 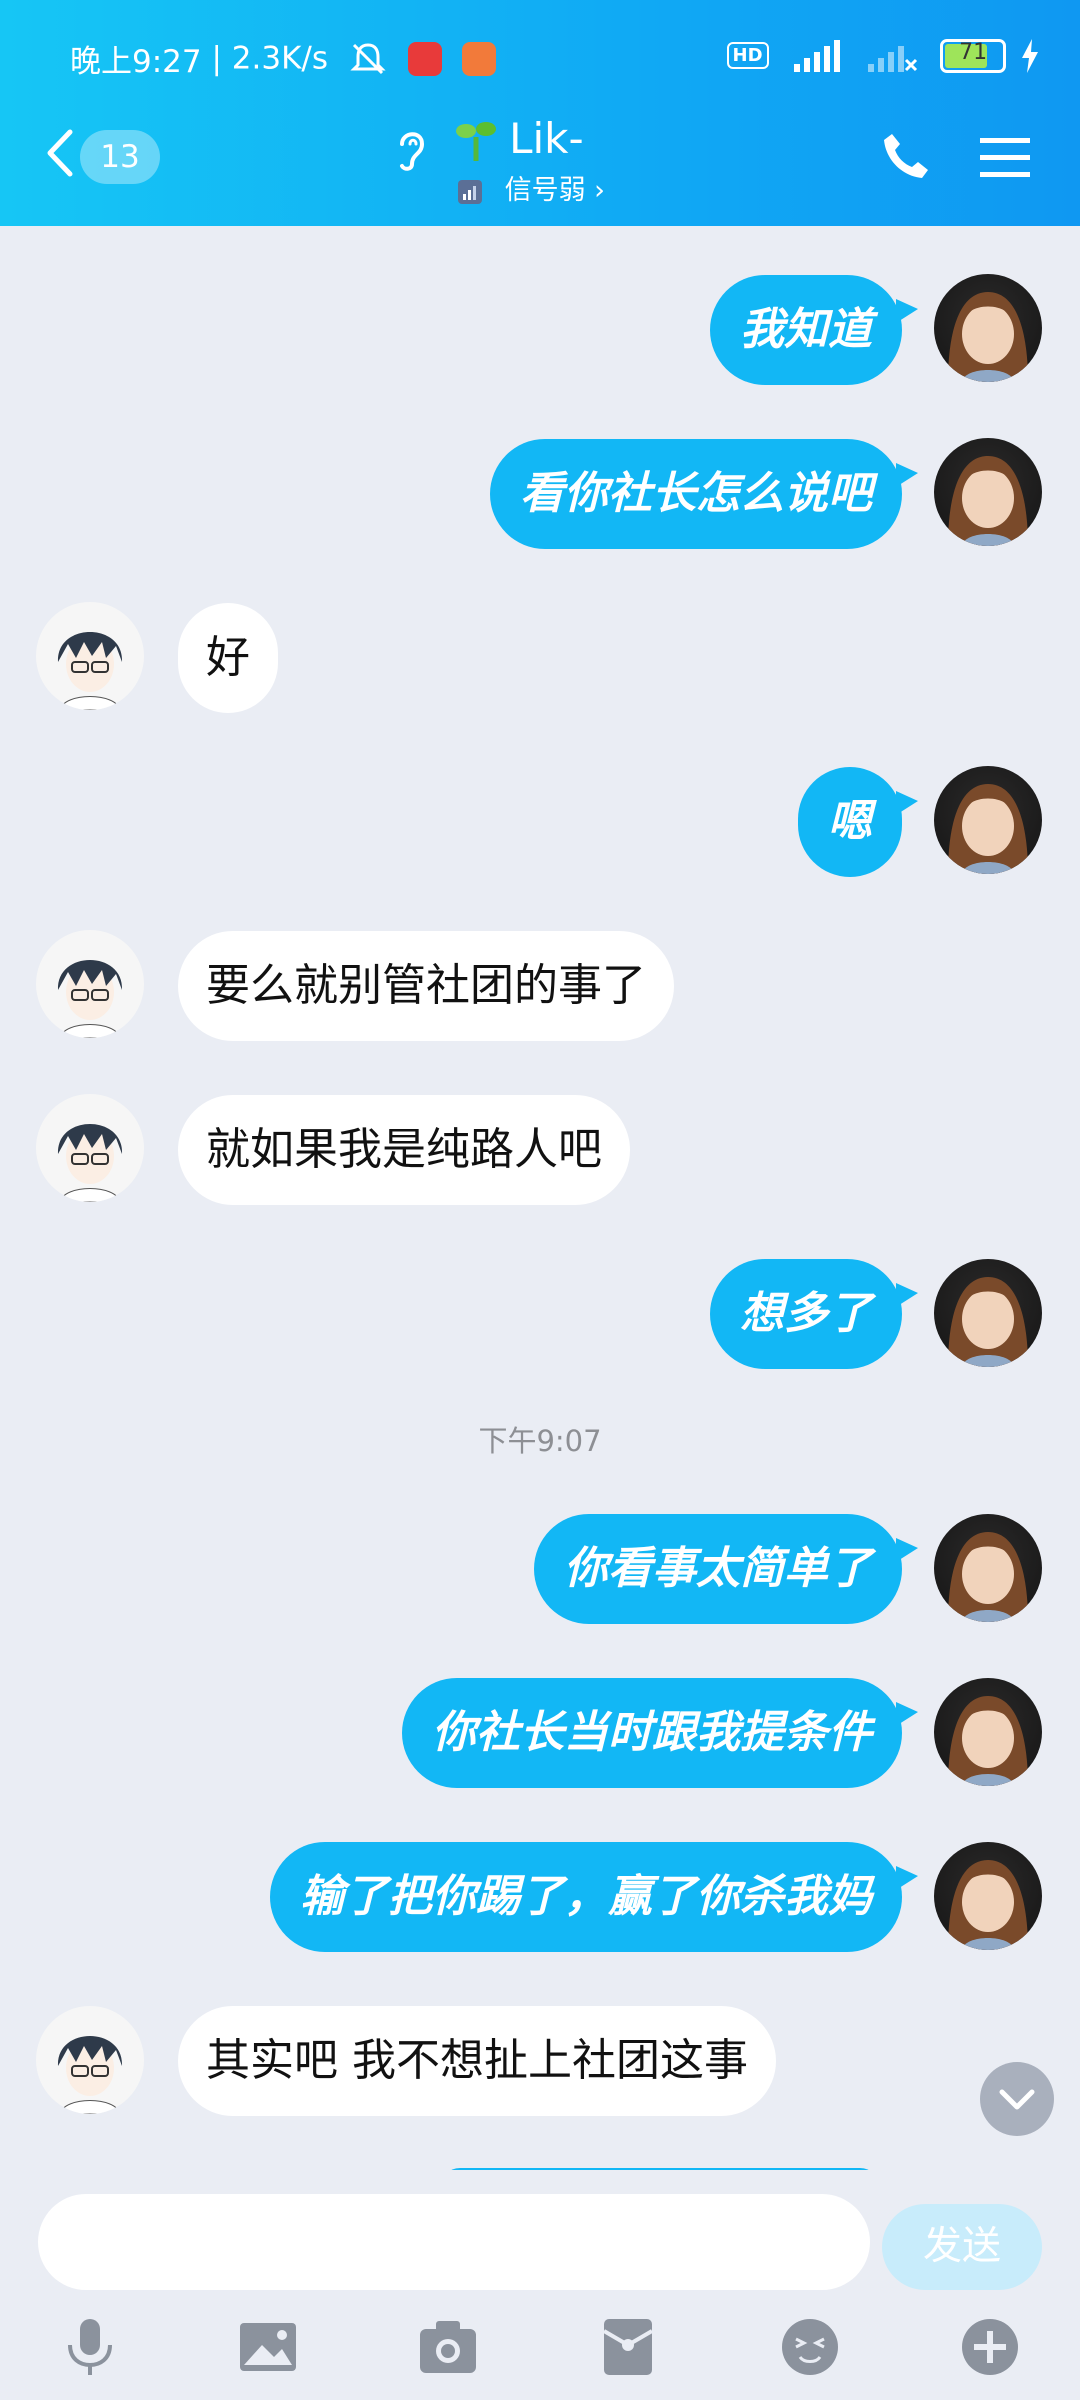 What do you see at coordinates (990, 2347) in the screenshot?
I see `plus-icon` at bounding box center [990, 2347].